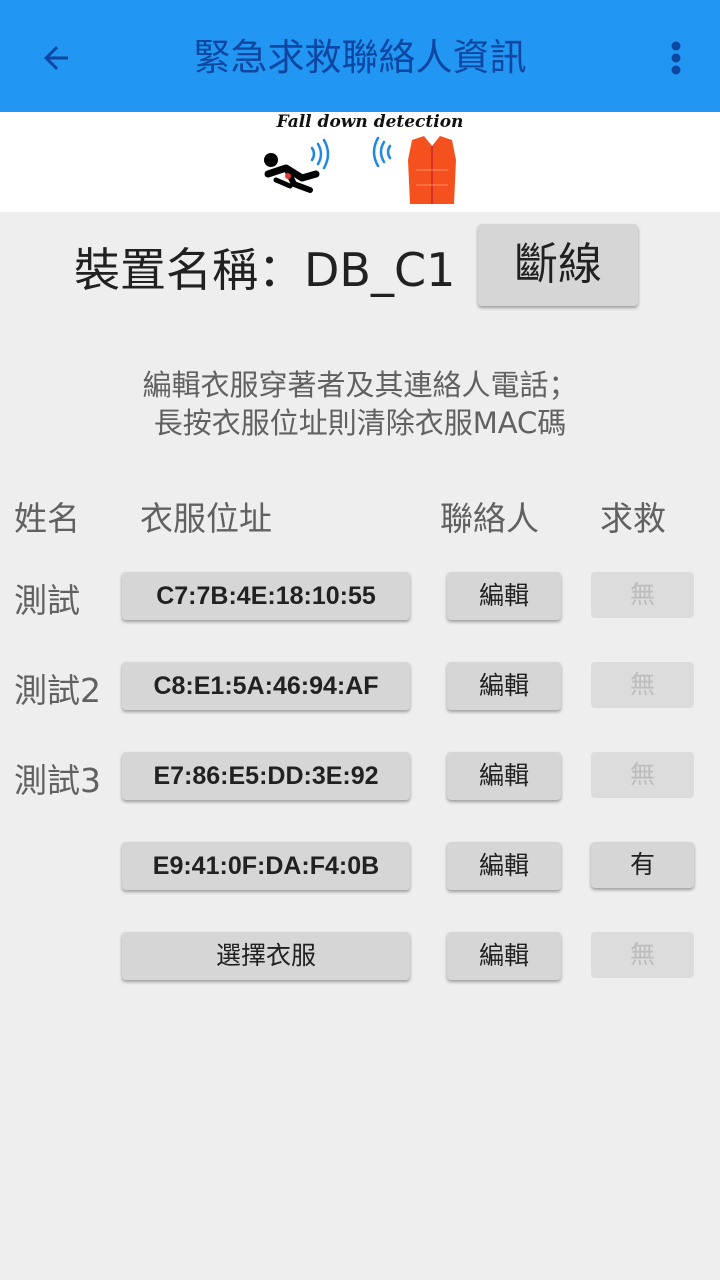 The height and width of the screenshot is (1280, 720). I want to click on header-name: 姓名, so click(47, 518).